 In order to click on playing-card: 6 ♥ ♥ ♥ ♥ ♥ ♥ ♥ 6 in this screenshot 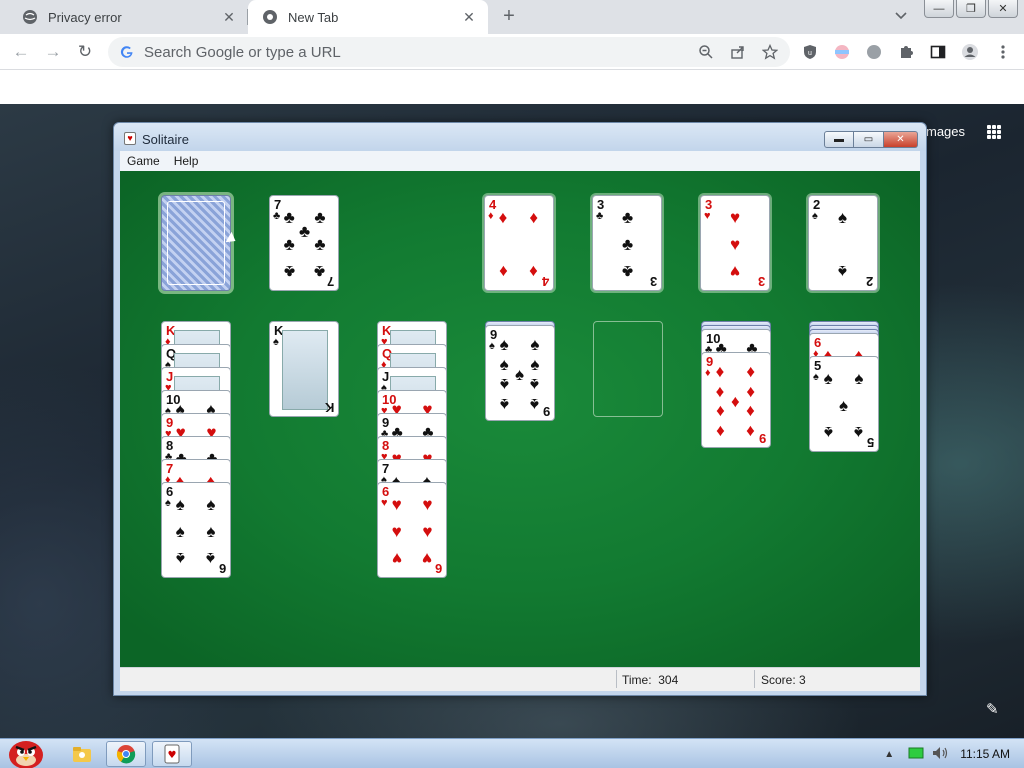, I will do `click(412, 530)`.